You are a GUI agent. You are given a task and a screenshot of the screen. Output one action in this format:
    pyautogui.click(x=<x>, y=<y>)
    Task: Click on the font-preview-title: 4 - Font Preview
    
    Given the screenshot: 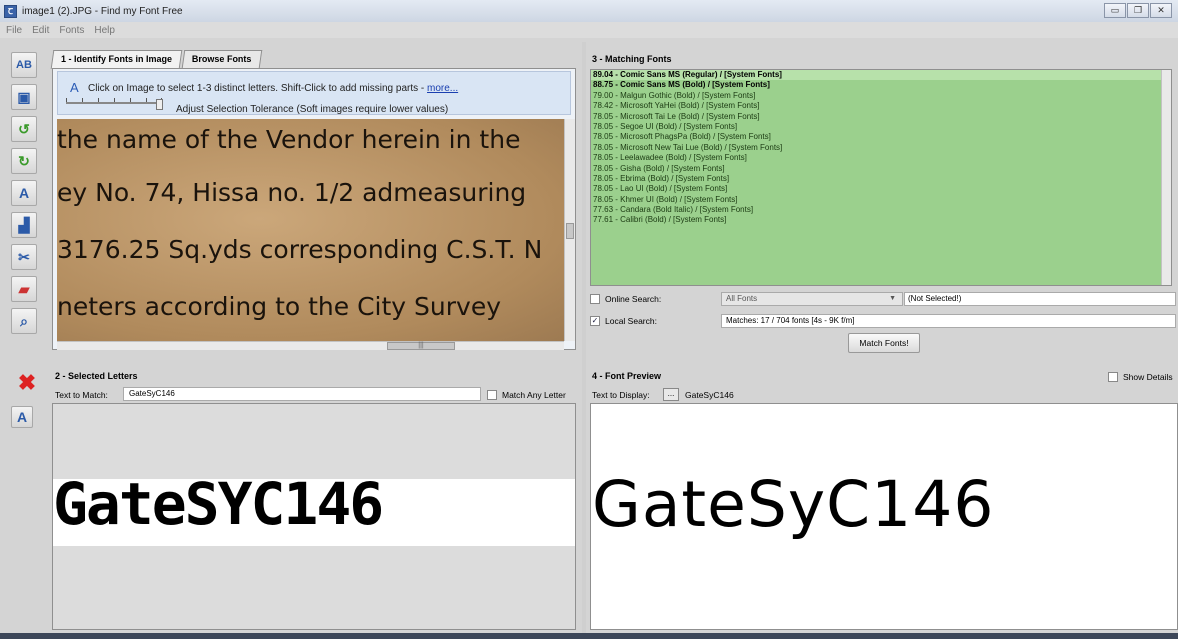 What is the action you would take?
    pyautogui.click(x=627, y=376)
    